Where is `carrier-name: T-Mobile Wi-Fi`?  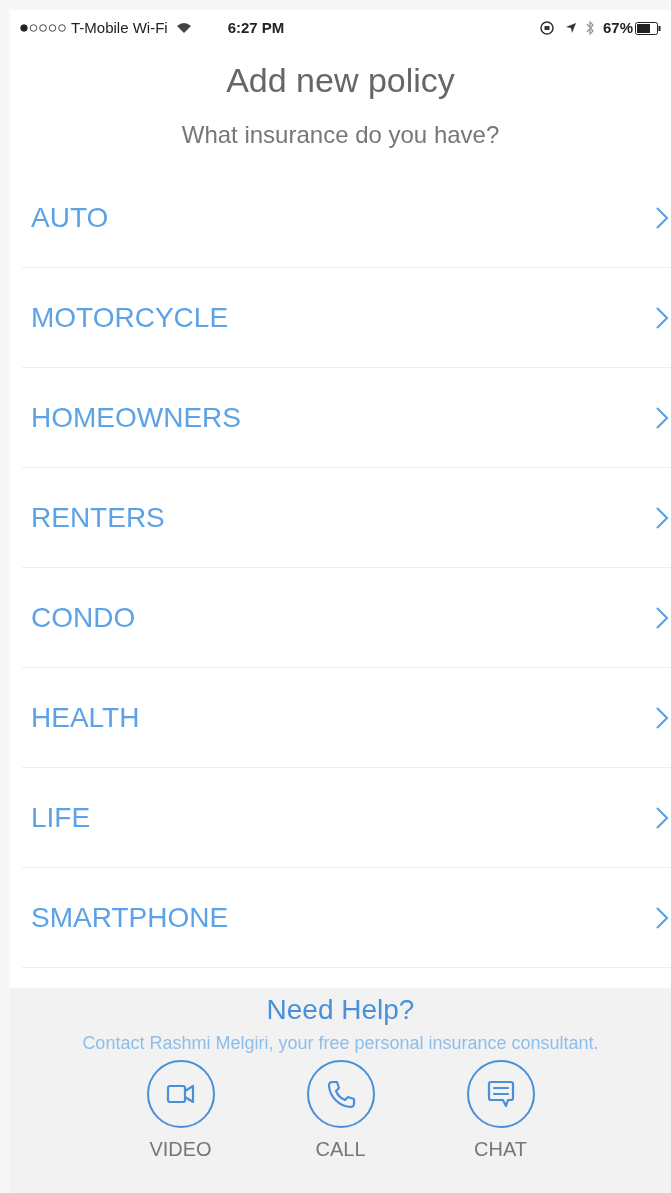
carrier-name: T-Mobile Wi-Fi is located at coordinates (119, 27).